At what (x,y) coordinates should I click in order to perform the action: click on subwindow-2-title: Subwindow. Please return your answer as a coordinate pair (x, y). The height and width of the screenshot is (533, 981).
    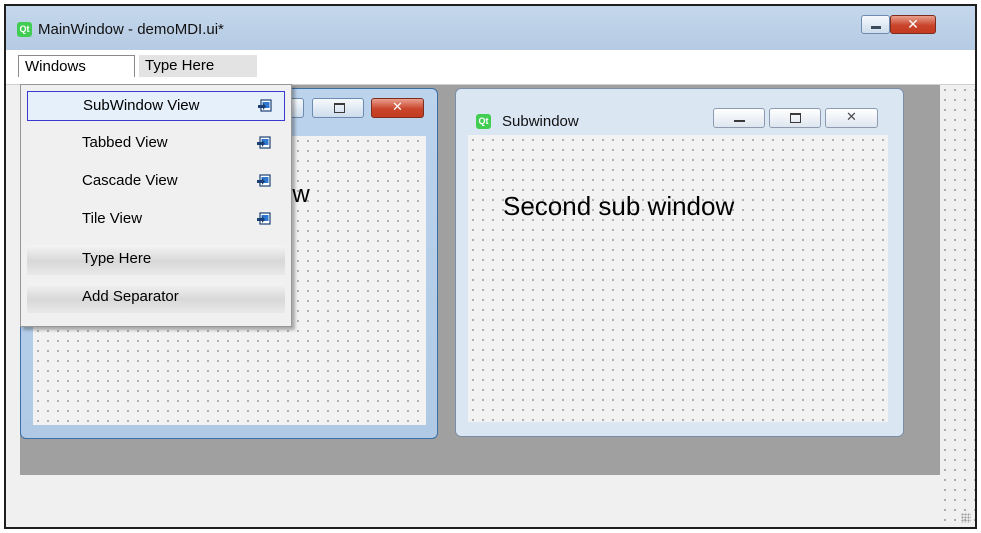
    Looking at the image, I should click on (540, 121).